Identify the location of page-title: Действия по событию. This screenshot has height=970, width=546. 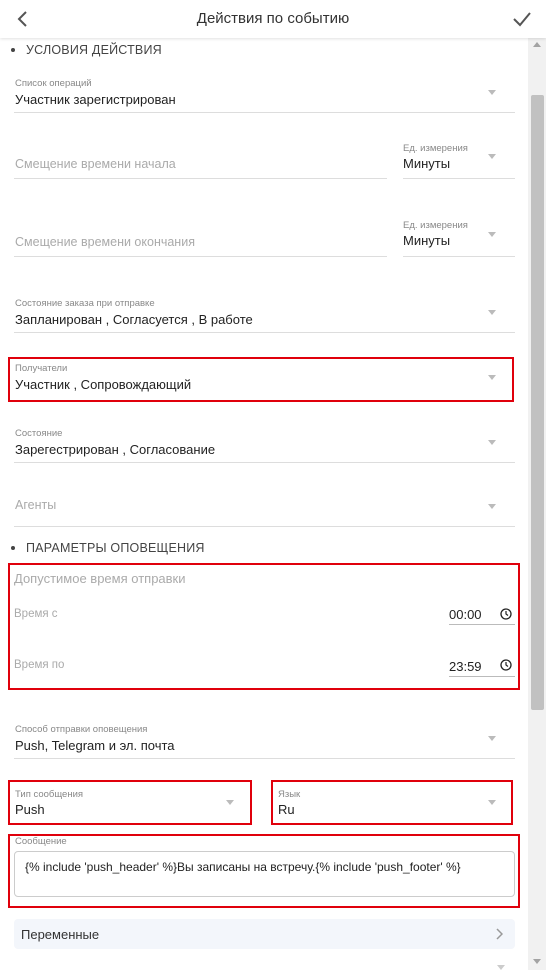
(273, 18).